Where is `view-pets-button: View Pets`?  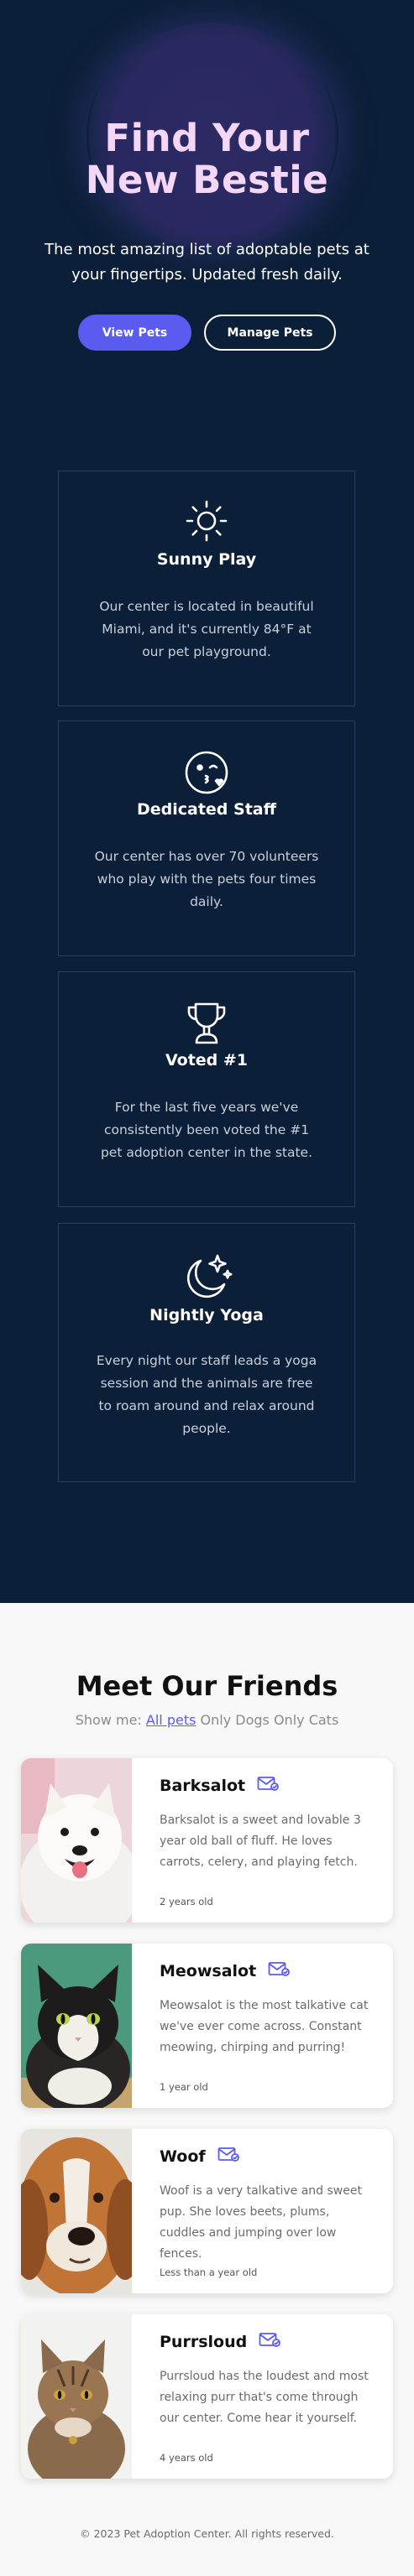 view-pets-button: View Pets is located at coordinates (134, 333).